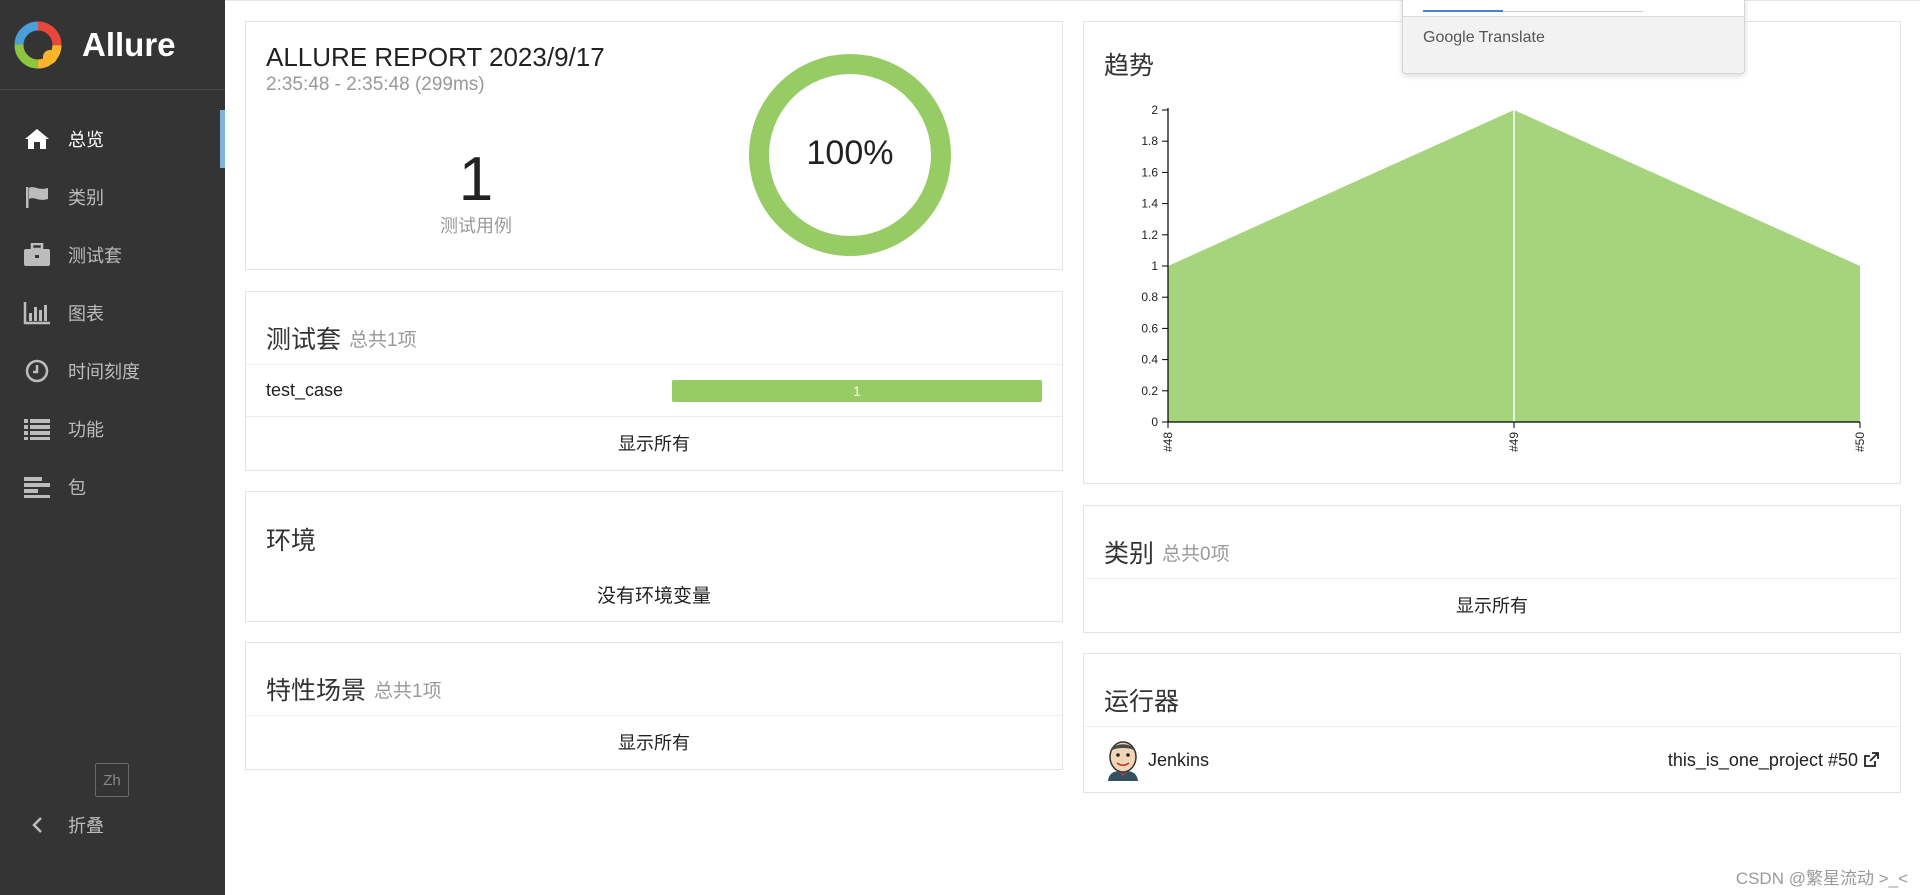 The image size is (1920, 895). Describe the element at coordinates (37, 825) in the screenshot. I see `chevron-left-icon` at that location.